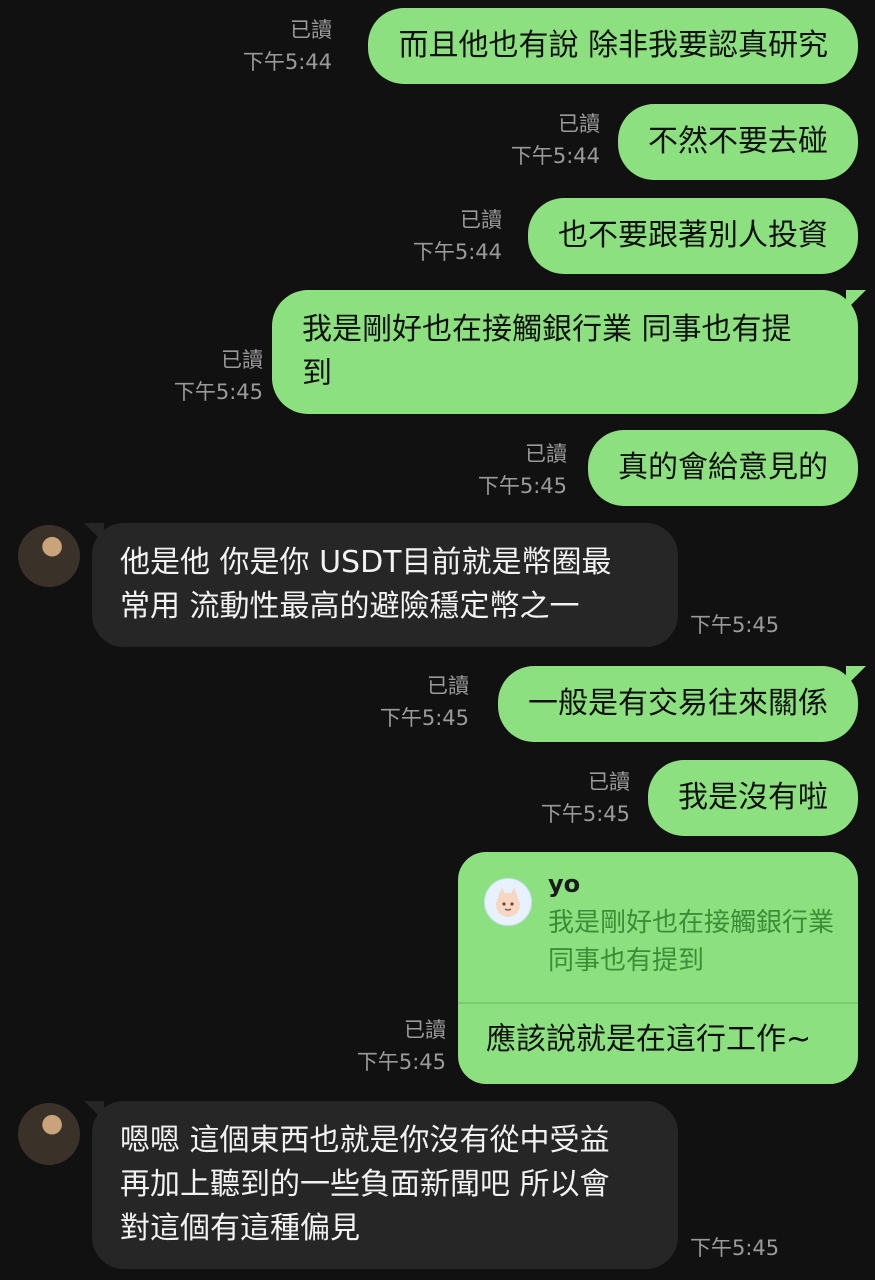 The height and width of the screenshot is (1280, 875). I want to click on quoted-text-line: 我是剛好也在接觸銀行業, so click(691, 923).